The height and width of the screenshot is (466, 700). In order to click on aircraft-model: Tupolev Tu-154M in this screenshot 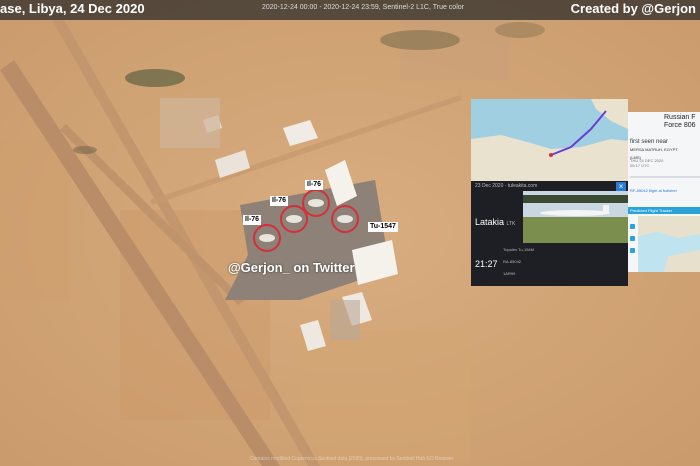, I will do `click(518, 249)`.